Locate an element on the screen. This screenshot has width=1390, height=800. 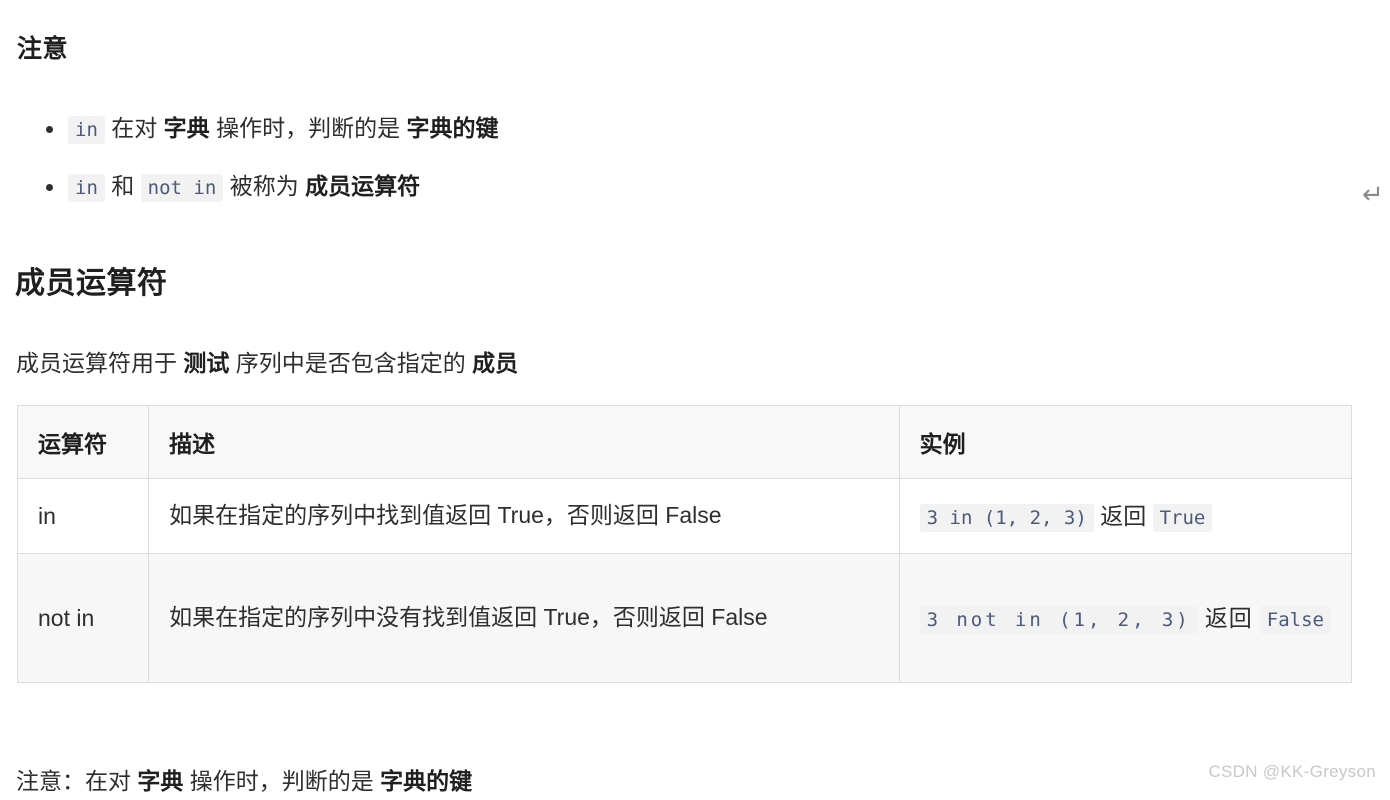
example-code: 3 not in (1, 2, 3) is located at coordinates (1058, 619).